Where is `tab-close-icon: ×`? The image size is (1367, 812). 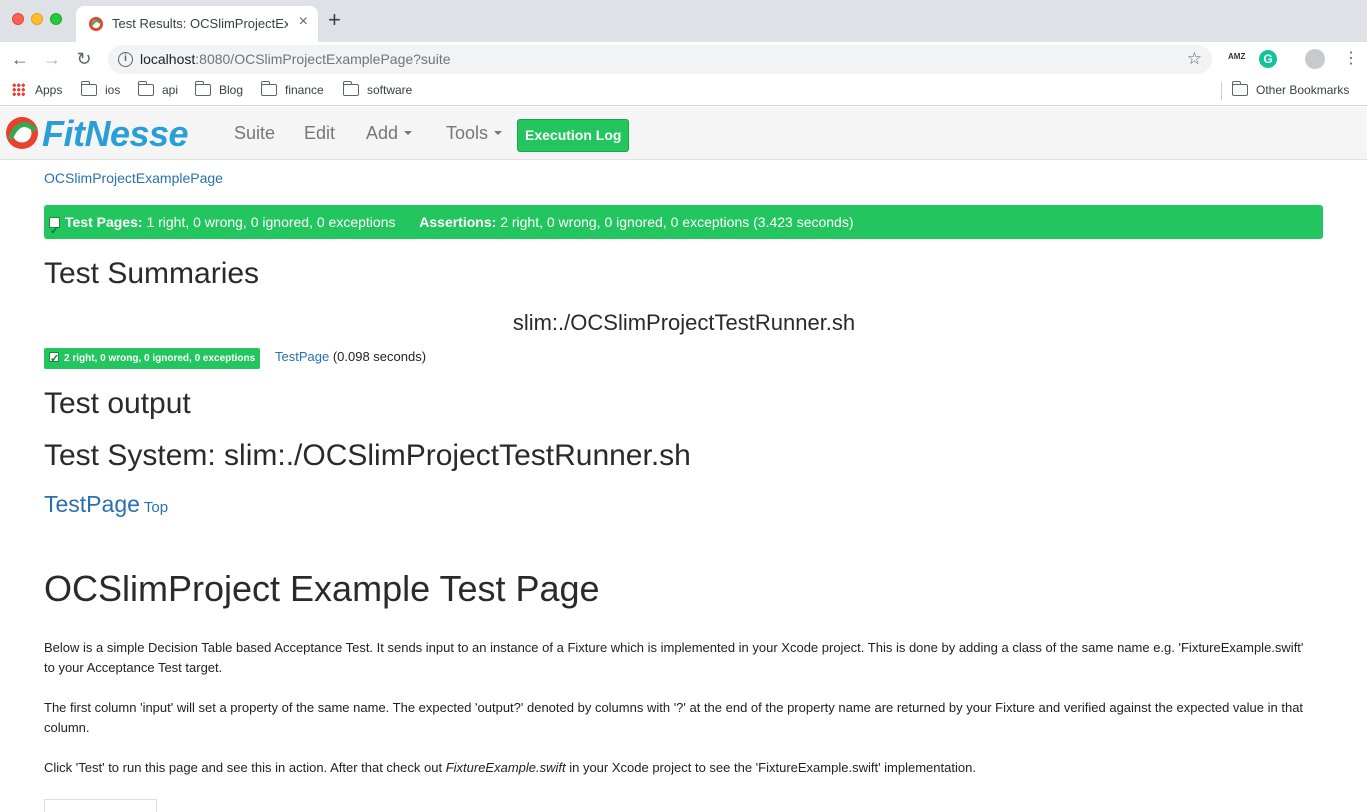 tab-close-icon: × is located at coordinates (303, 22).